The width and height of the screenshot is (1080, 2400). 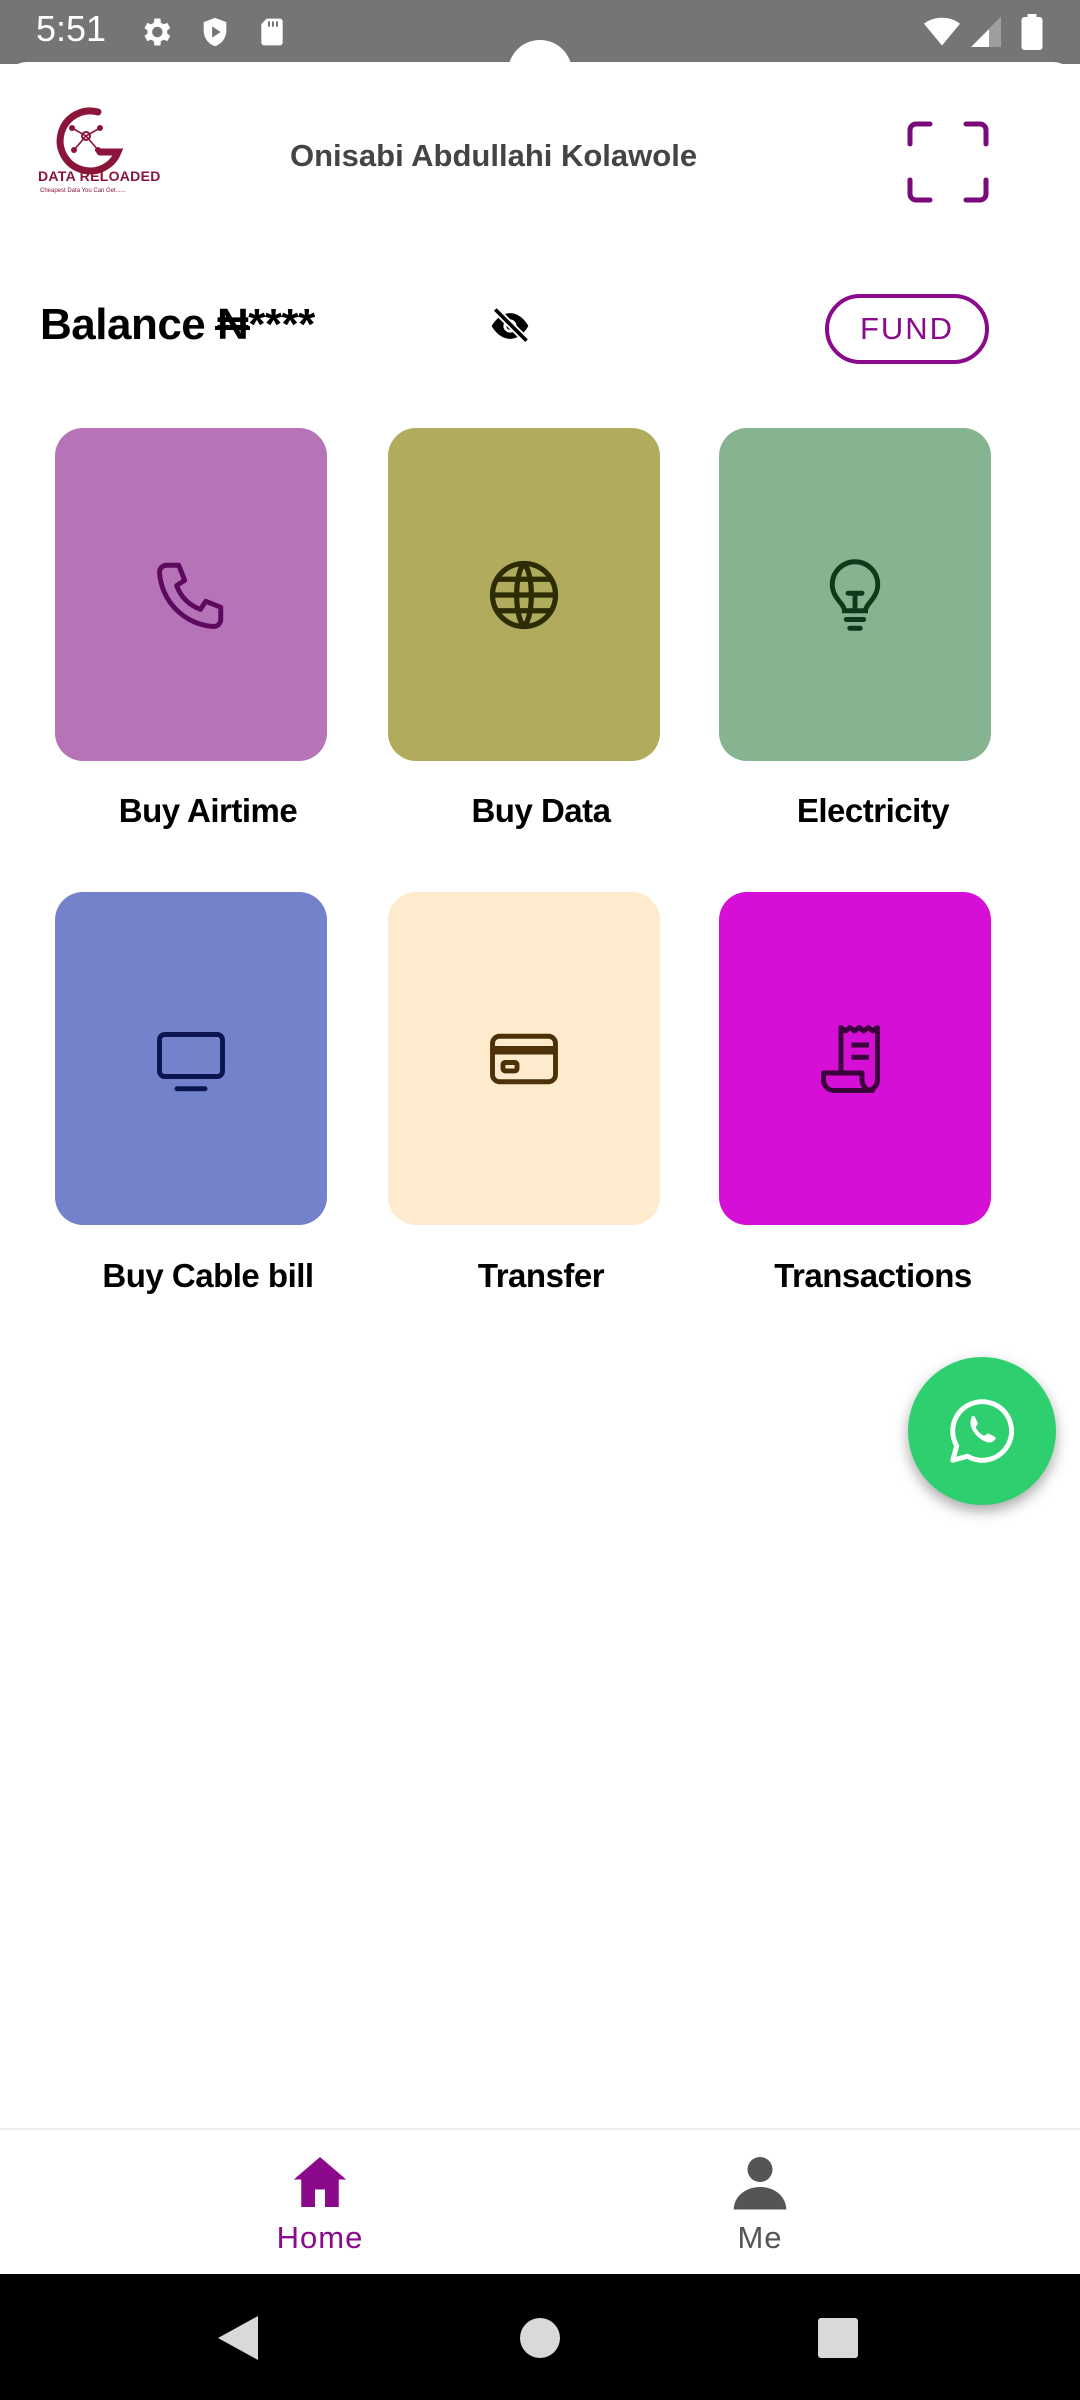 What do you see at coordinates (948, 162) in the screenshot?
I see `scan-frame-icon` at bounding box center [948, 162].